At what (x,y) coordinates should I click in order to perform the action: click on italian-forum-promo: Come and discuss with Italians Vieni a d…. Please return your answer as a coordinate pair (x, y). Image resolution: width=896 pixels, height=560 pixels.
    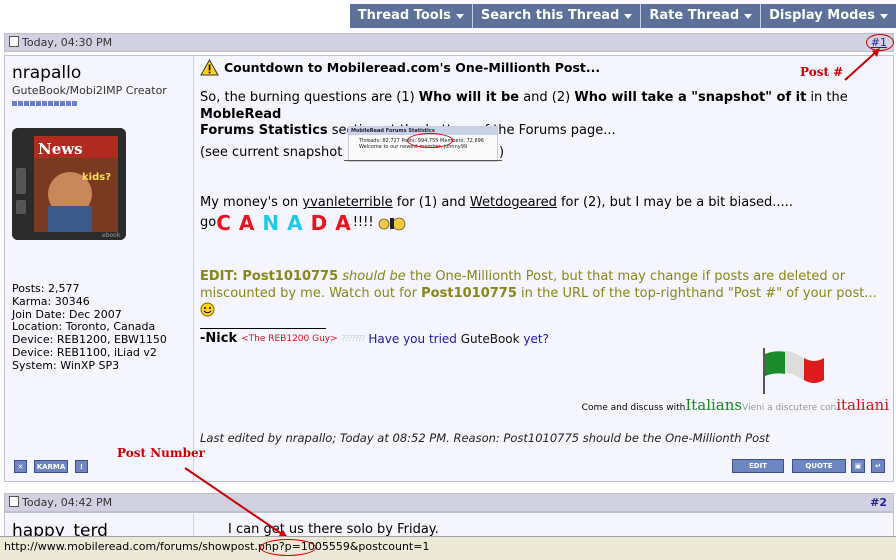
    Looking at the image, I should click on (735, 405).